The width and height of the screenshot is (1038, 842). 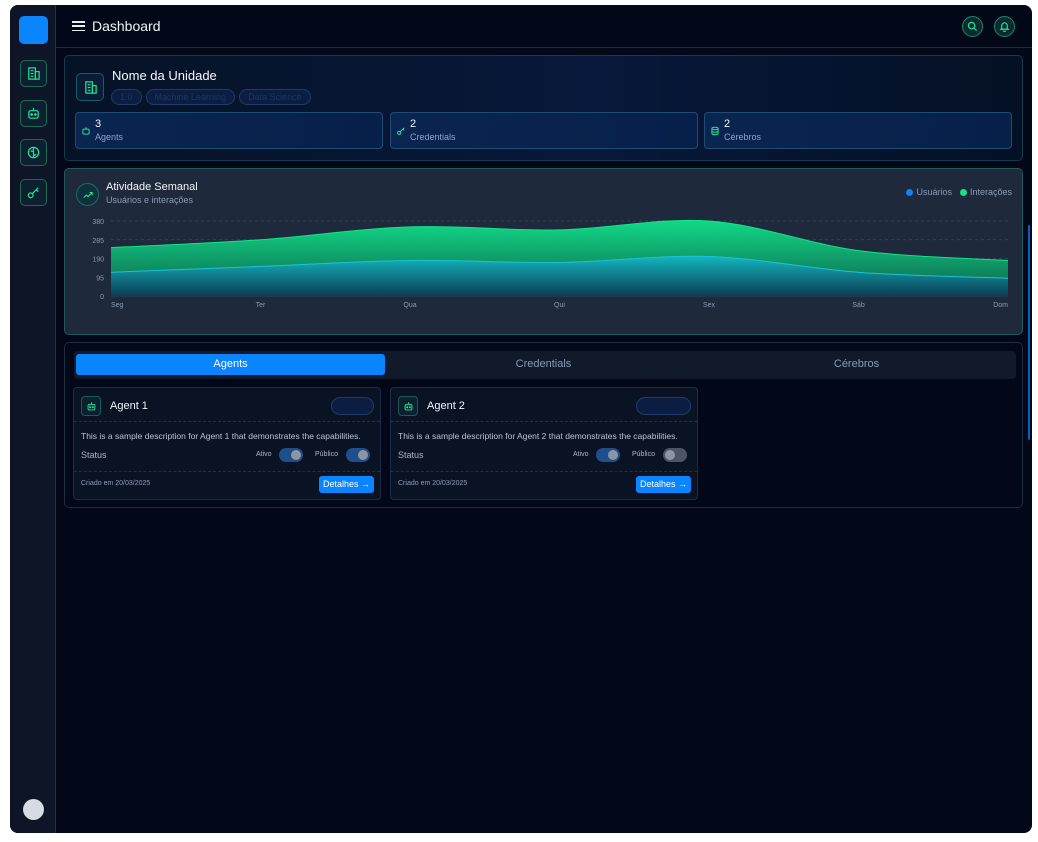 What do you see at coordinates (98, 241) in the screenshot?
I see `y-tick-label: 285` at bounding box center [98, 241].